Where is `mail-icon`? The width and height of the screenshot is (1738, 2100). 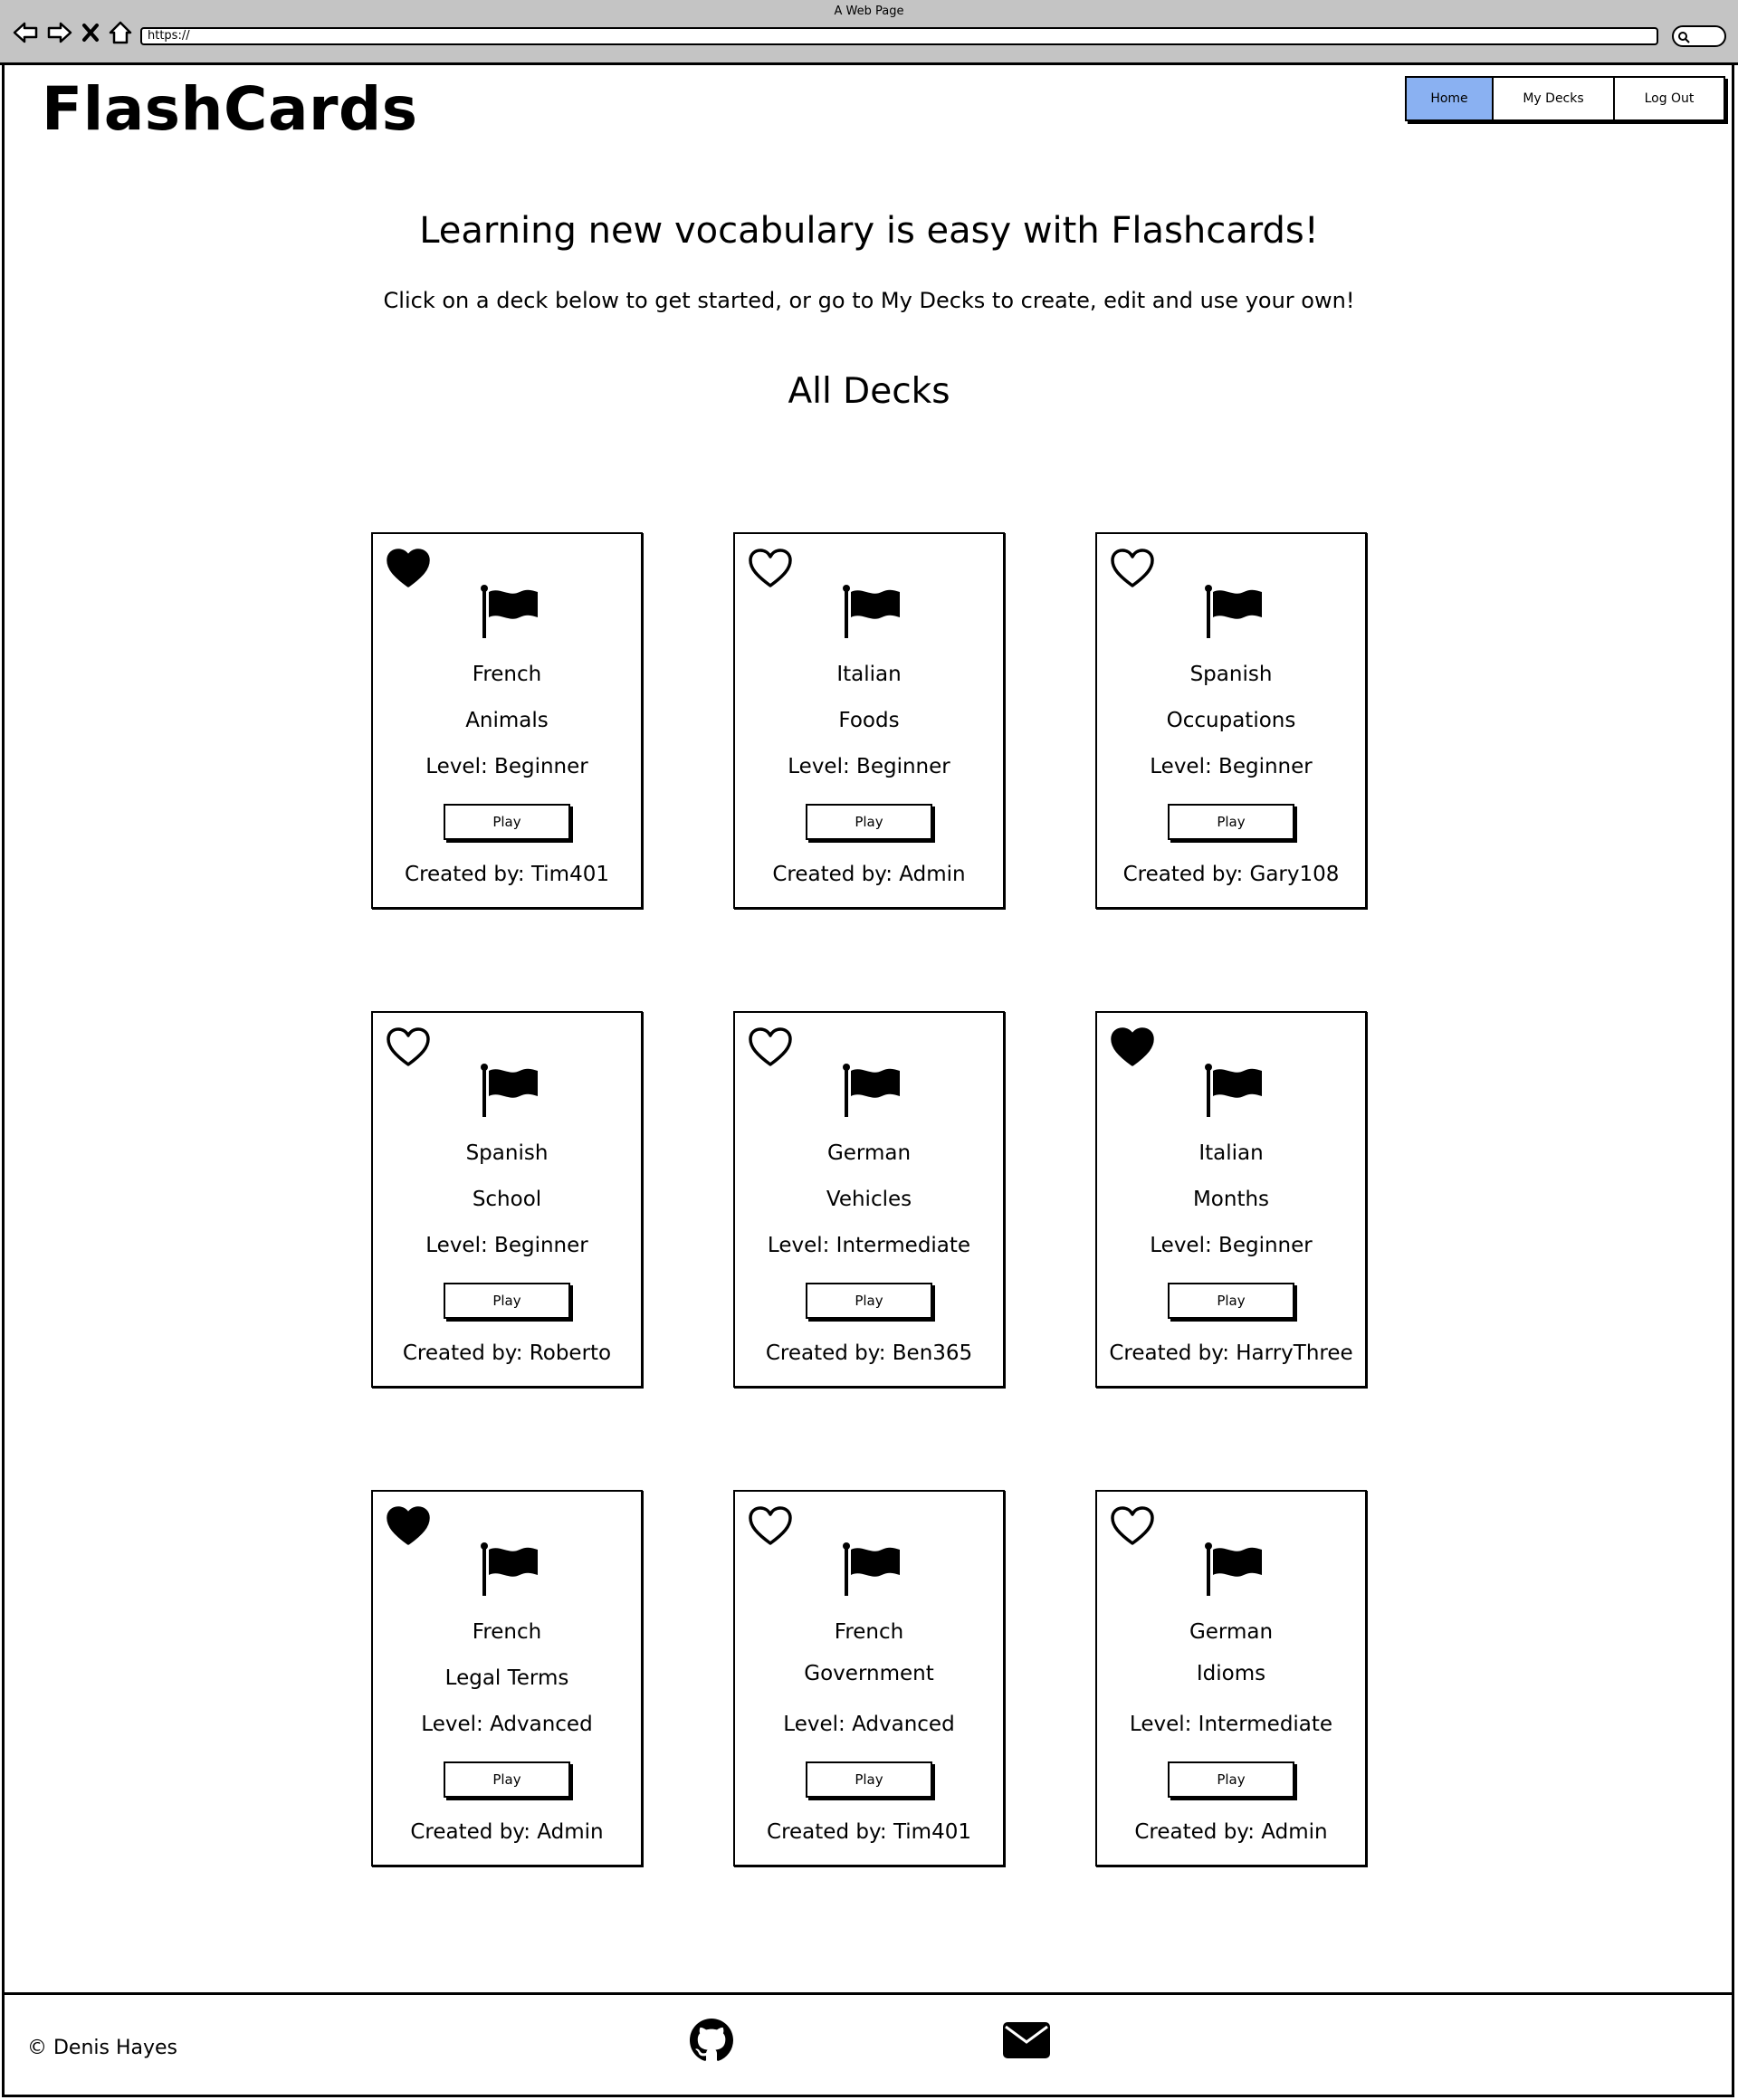
mail-icon is located at coordinates (1026, 2040).